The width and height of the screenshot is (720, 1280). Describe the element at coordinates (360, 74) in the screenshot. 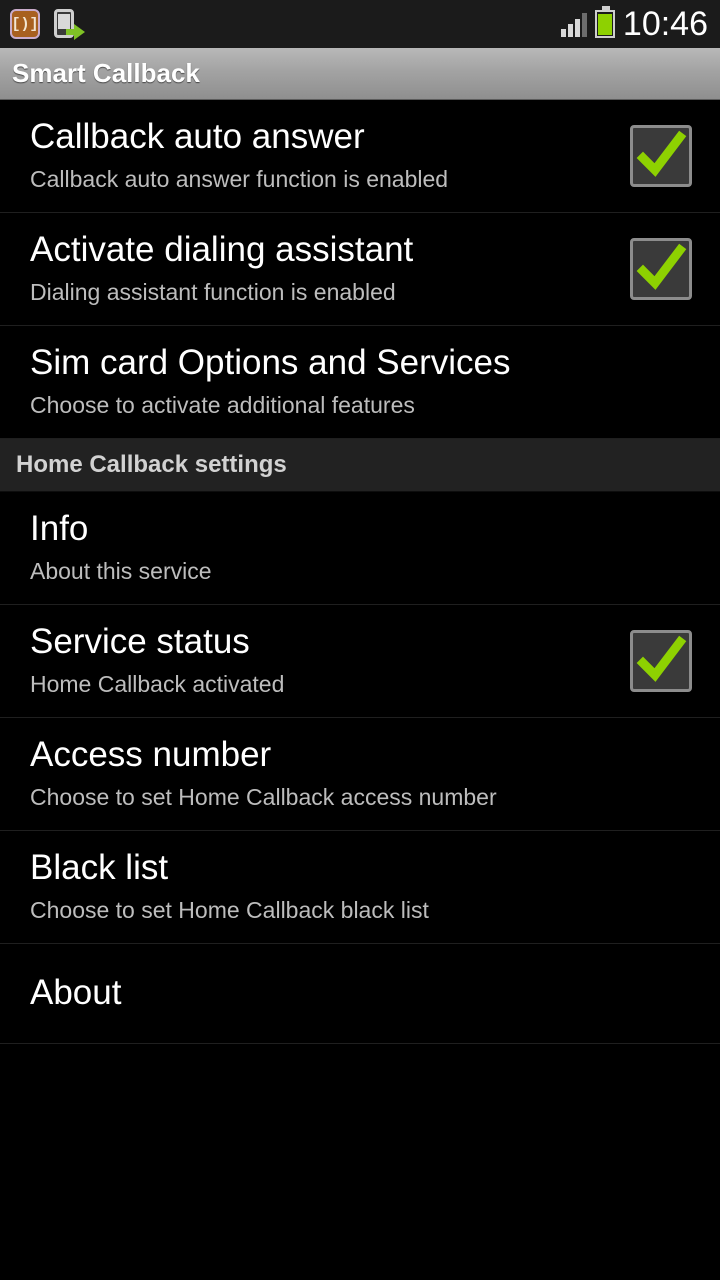

I see `app-title-bar: Smart Callback` at that location.